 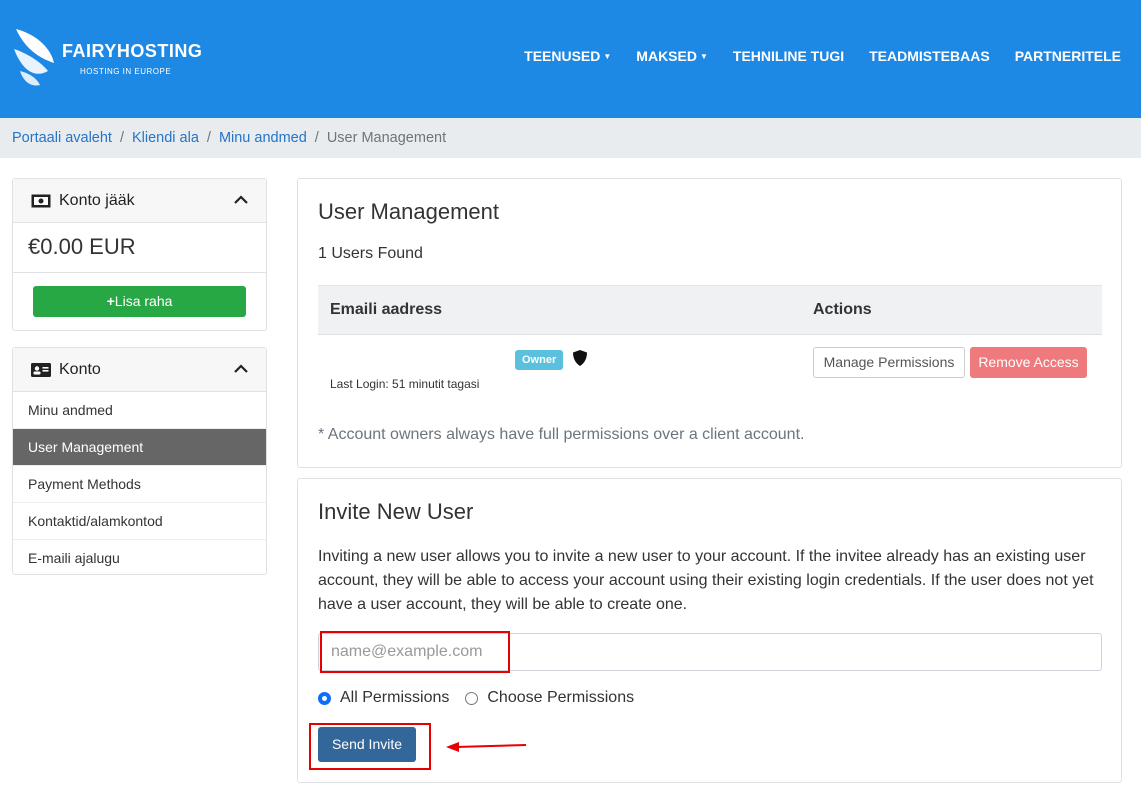 What do you see at coordinates (562, 56) in the screenshot?
I see `nav-label: TEENUSED` at bounding box center [562, 56].